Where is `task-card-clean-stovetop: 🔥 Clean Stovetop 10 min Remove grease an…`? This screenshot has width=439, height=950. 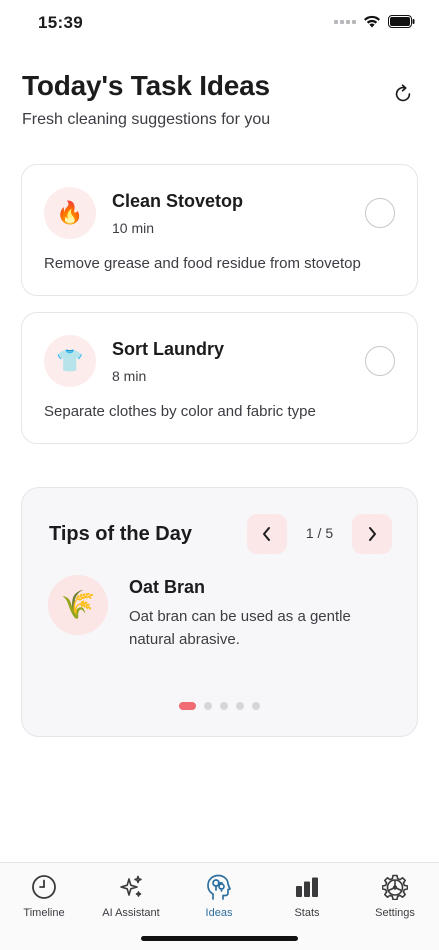
task-card-clean-stovetop: 🔥 Clean Stovetop 10 min Remove grease an… is located at coordinates (219, 230).